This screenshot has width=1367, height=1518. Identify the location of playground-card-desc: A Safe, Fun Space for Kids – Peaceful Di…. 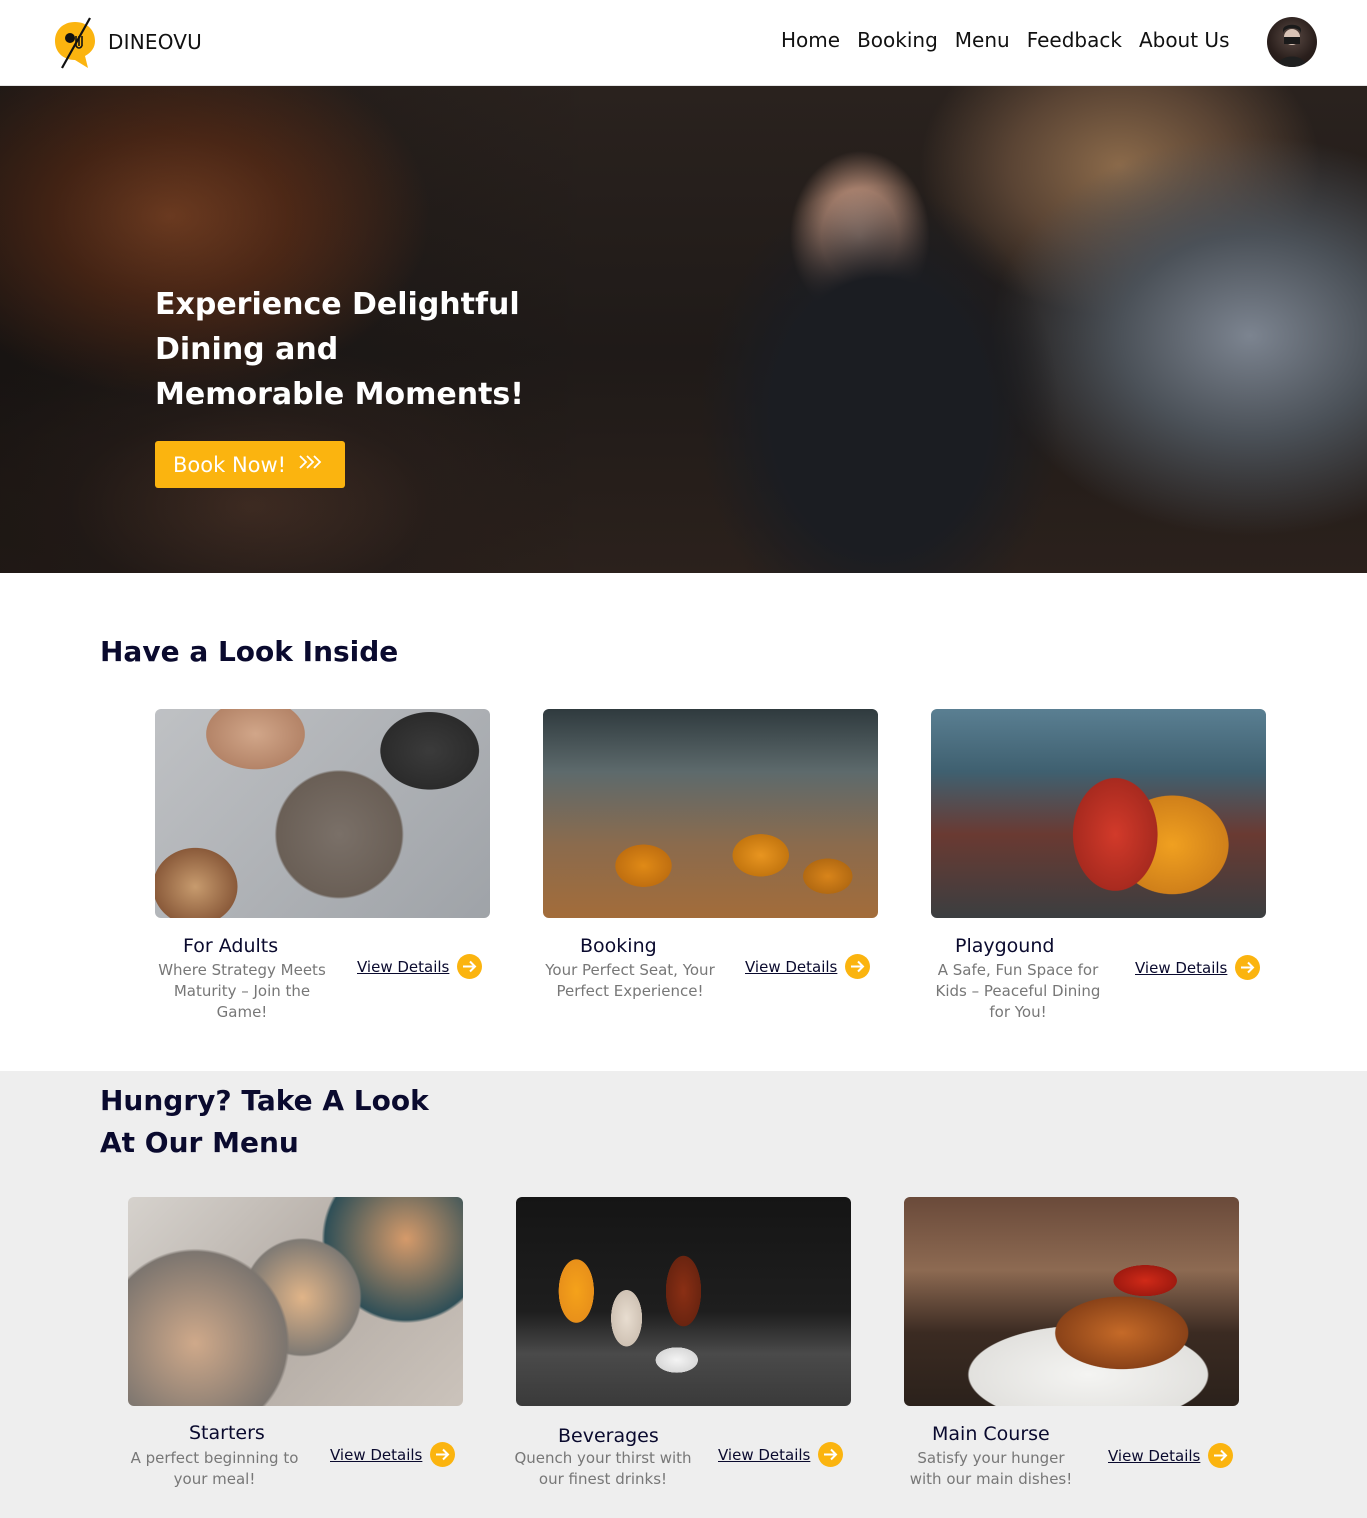
(1018, 991).